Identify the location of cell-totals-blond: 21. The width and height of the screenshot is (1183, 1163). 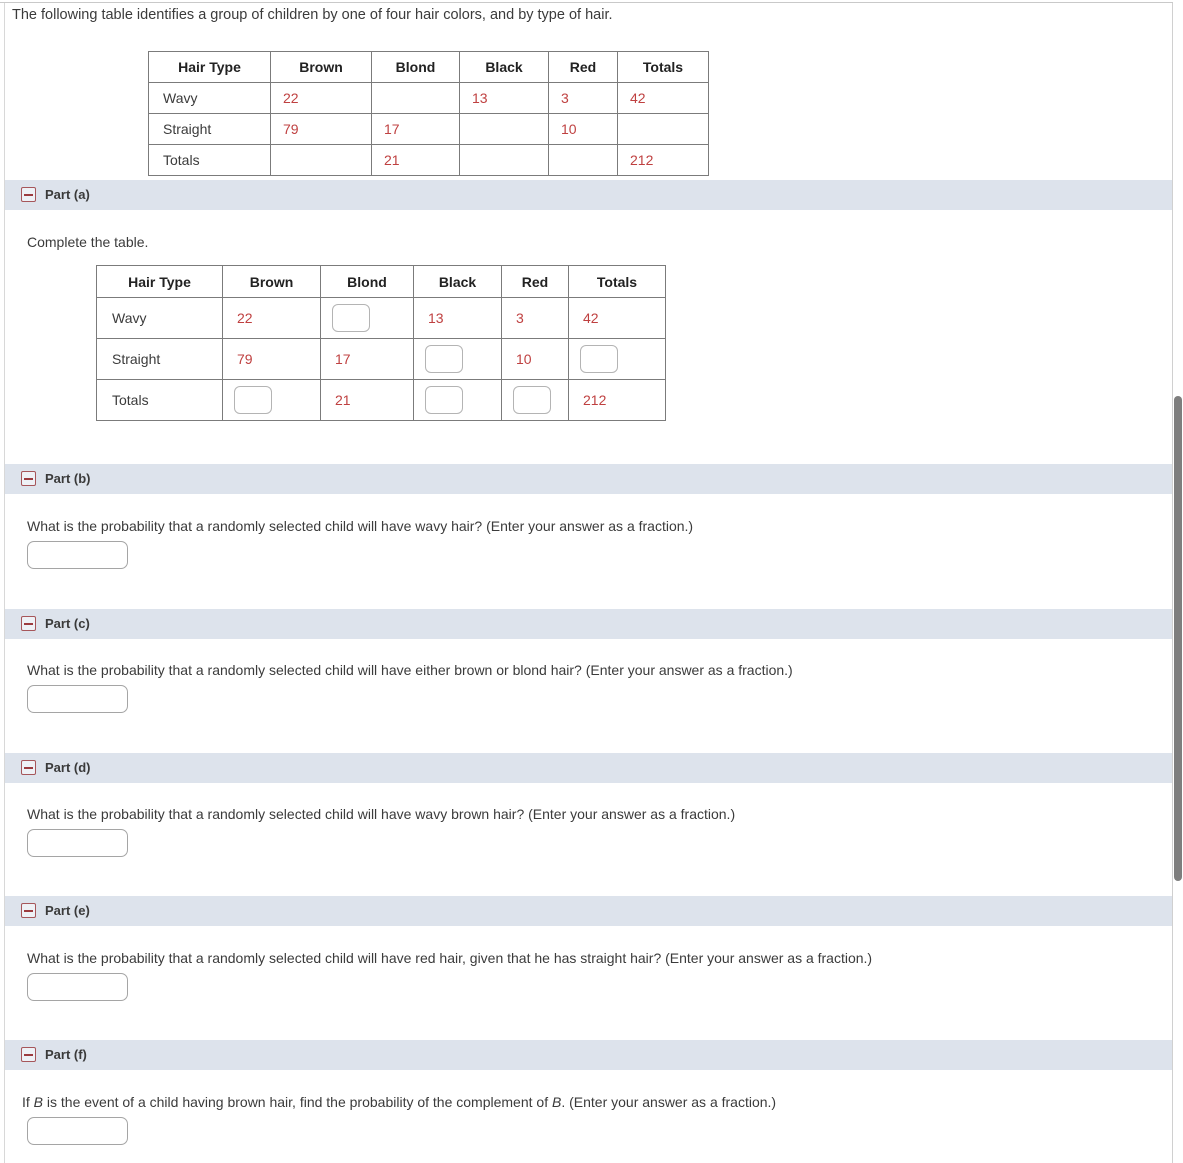
(415, 160).